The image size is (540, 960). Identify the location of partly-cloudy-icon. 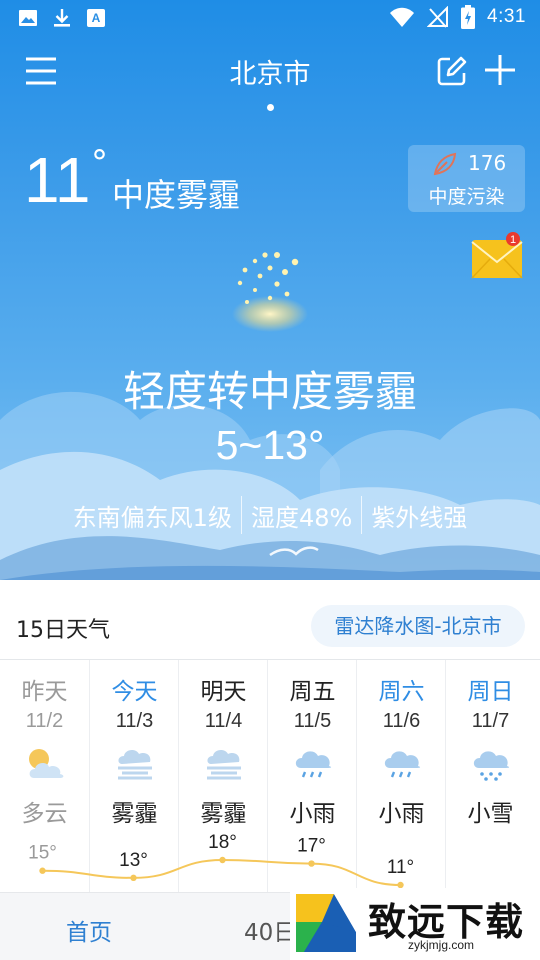
(46, 763).